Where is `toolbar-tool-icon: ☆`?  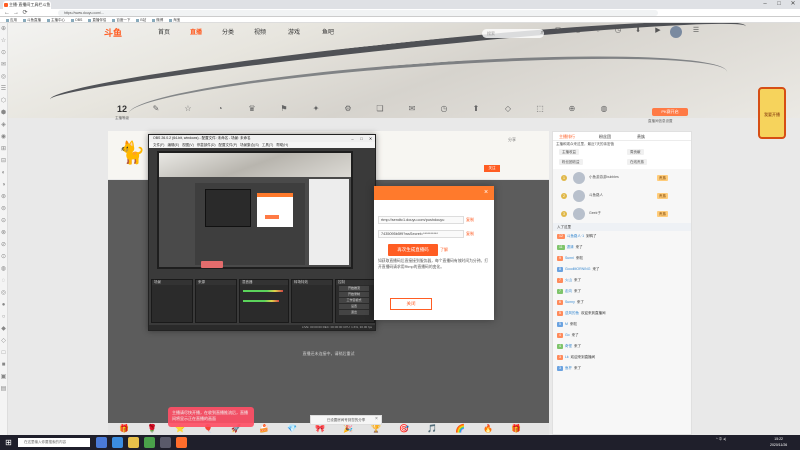
toolbar-tool-icon: ☆ is located at coordinates (188, 109).